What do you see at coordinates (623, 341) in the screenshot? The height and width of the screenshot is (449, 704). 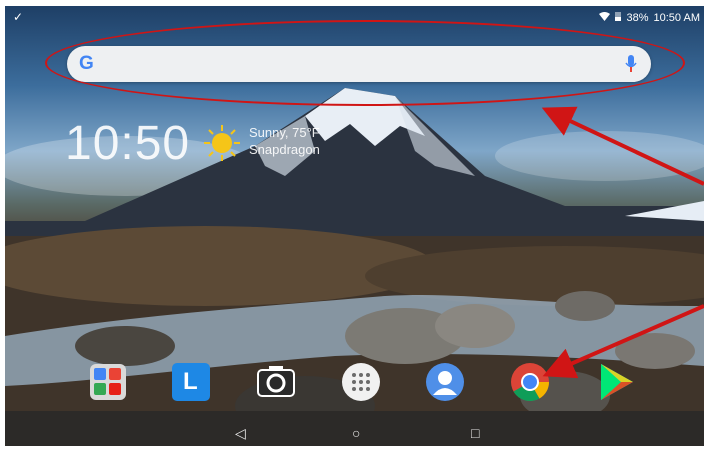 I see `arrow-to-chrome` at bounding box center [623, 341].